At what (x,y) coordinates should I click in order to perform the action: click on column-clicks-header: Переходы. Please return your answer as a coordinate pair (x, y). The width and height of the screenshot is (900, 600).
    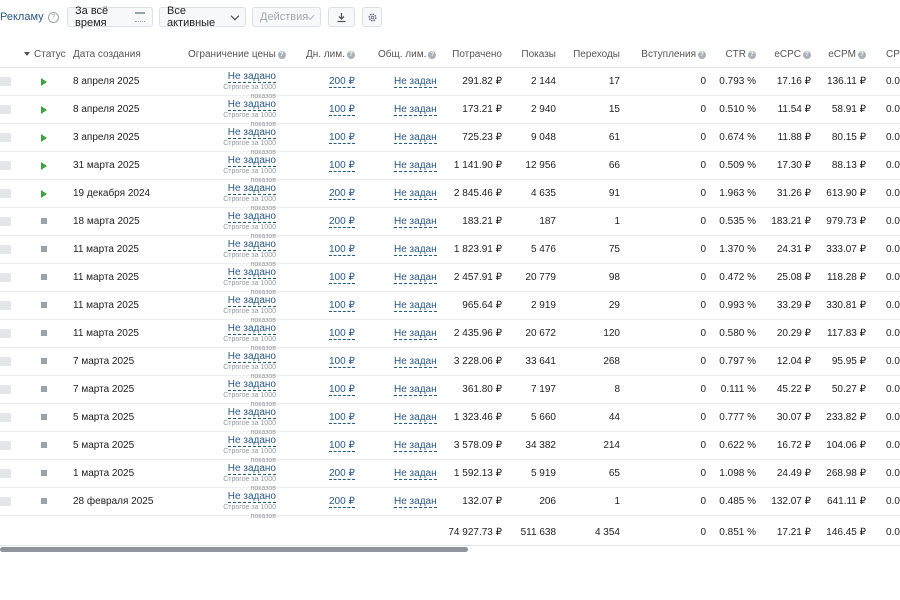
    Looking at the image, I should click on (596, 54).